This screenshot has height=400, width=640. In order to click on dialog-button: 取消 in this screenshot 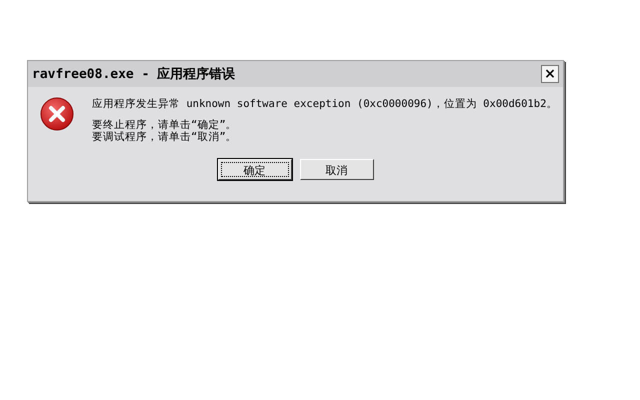, I will do `click(337, 169)`.